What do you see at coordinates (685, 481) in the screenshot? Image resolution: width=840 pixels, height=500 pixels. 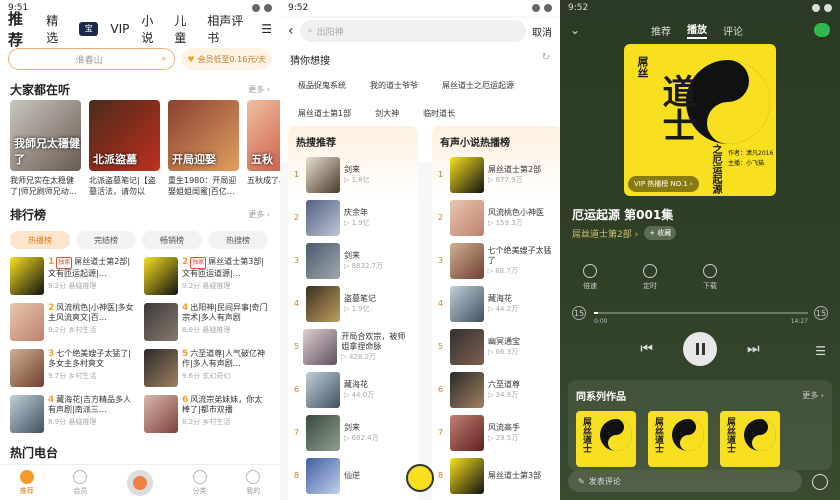 I see `comment-input: ✎ 发表评论` at bounding box center [685, 481].